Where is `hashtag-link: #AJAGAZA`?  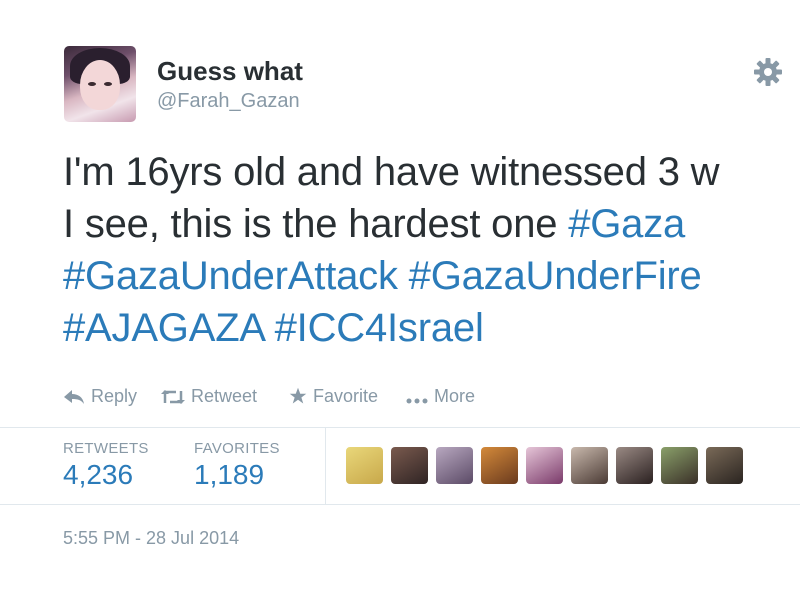
hashtag-link: #AJAGAZA is located at coordinates (163, 328).